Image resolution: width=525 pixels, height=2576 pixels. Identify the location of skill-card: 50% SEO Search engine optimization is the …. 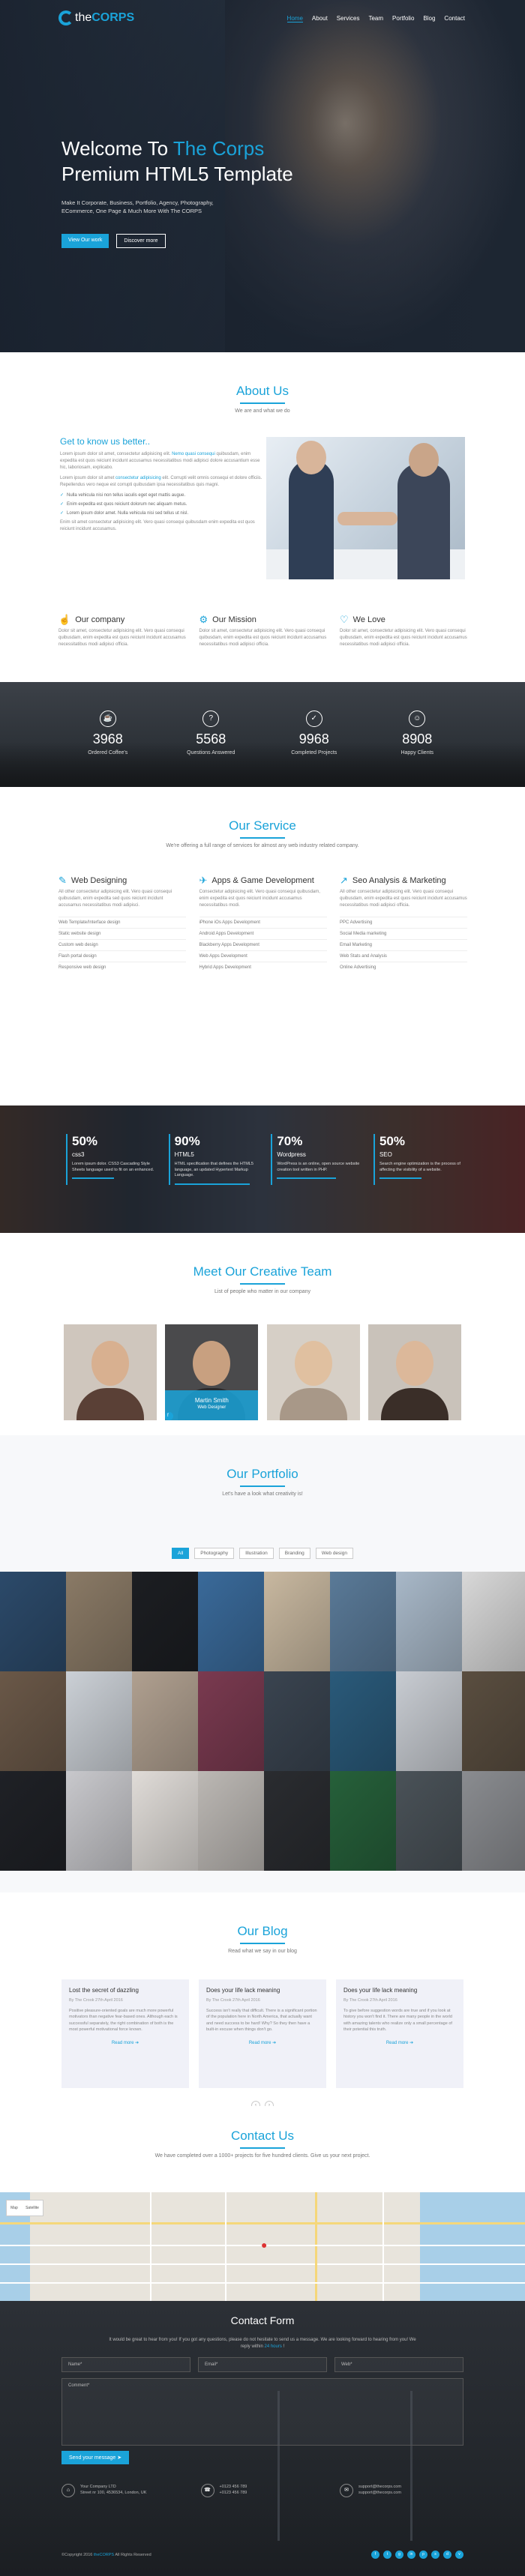
(418, 1160).